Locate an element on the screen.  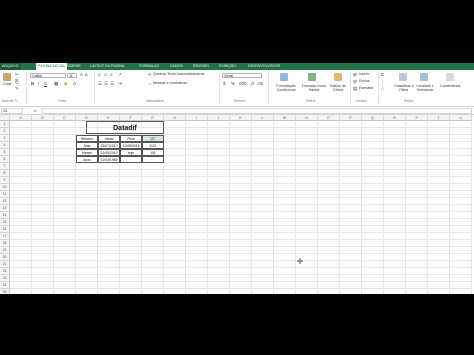
name-box: G1 is located at coordinates (12, 111).